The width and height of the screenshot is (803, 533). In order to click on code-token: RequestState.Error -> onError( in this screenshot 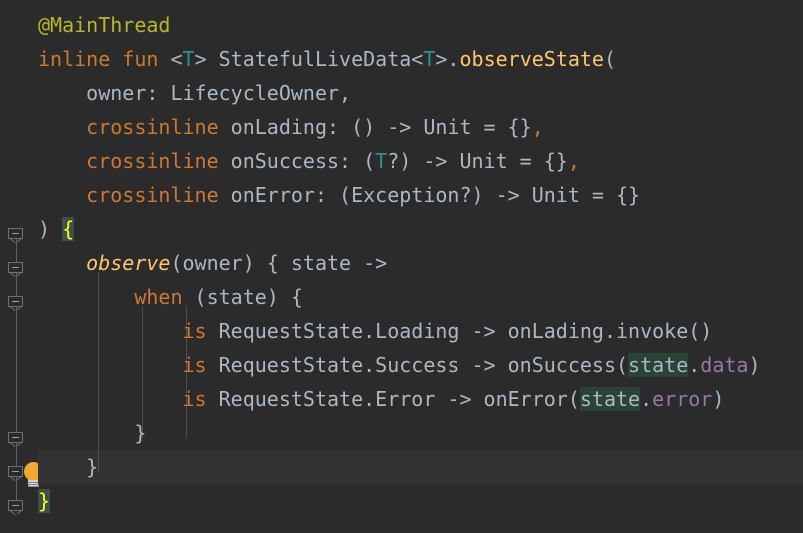, I will do `click(393, 399)`.